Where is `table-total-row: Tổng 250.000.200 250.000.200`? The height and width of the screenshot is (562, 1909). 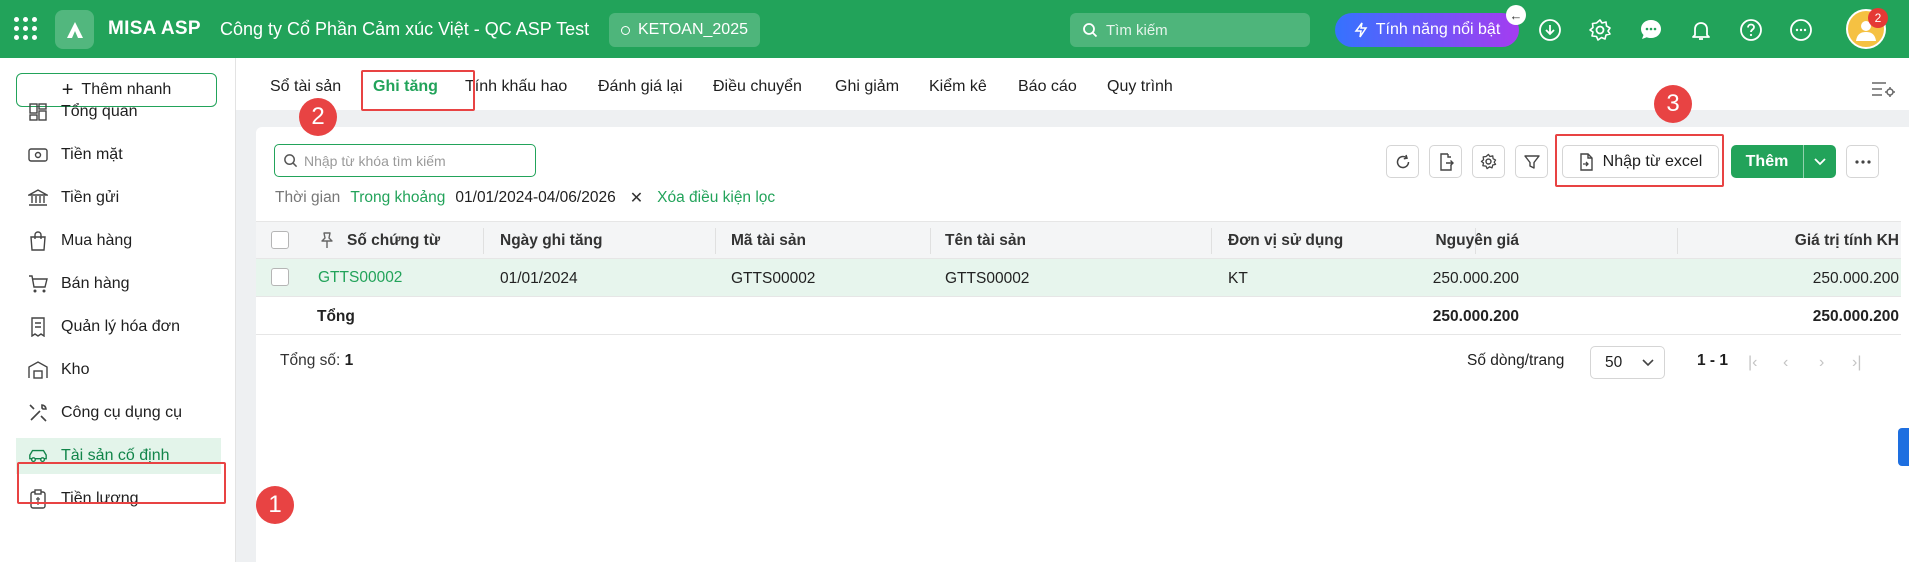 table-total-row: Tổng 250.000.200 250.000.200 is located at coordinates (1078, 316).